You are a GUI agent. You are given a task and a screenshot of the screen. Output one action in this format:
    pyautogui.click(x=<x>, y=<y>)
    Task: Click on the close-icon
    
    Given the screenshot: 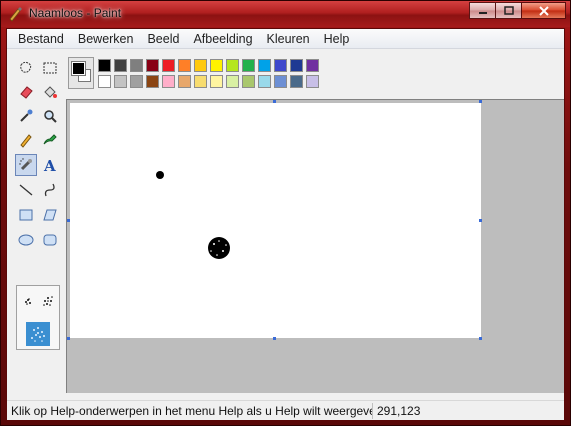 What is the action you would take?
    pyautogui.click(x=543, y=10)
    